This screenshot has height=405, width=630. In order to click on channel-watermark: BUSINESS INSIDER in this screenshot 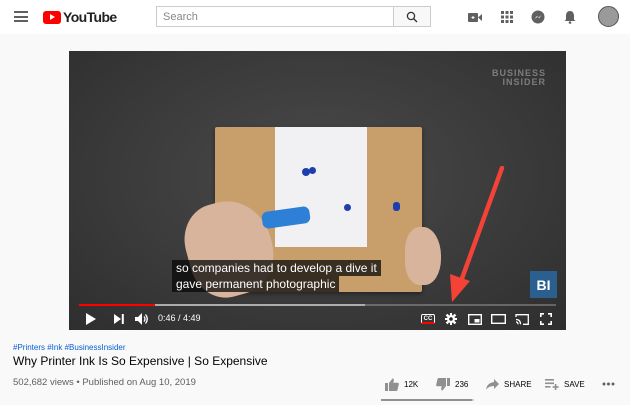, I will do `click(516, 78)`.